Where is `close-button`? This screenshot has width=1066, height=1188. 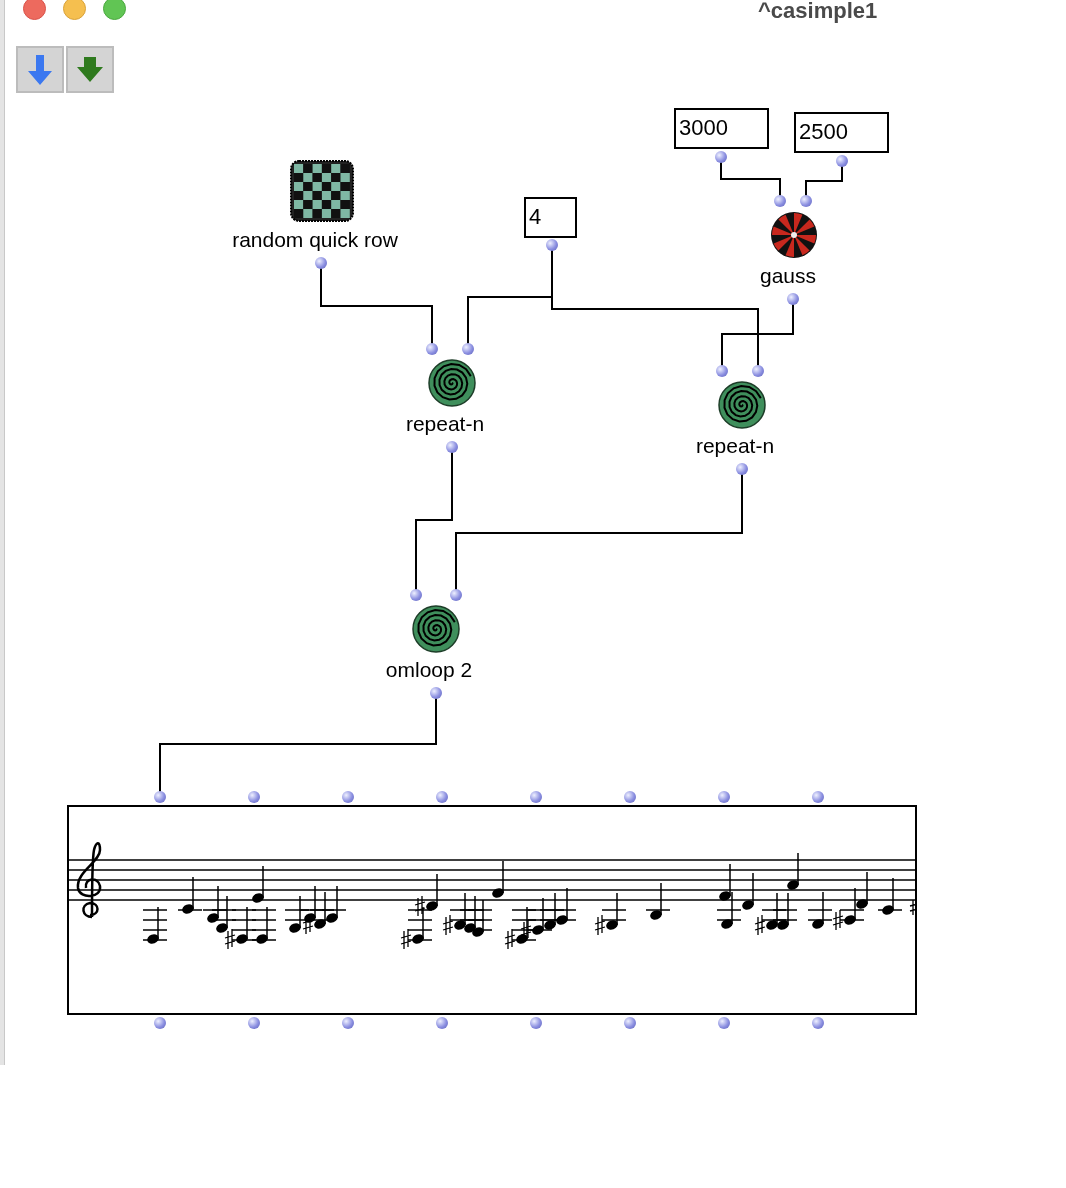 close-button is located at coordinates (34, 10).